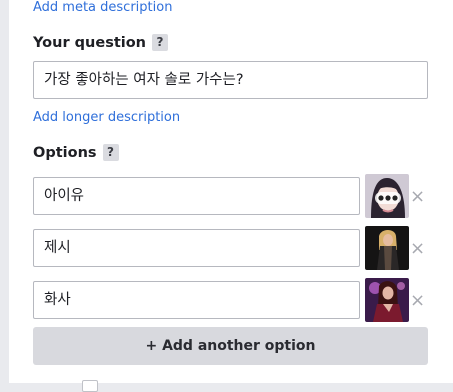 Image resolution: width=453 pixels, height=392 pixels. Describe the element at coordinates (417, 197) in the screenshot. I see `remove-option-1-icon: ×` at that location.